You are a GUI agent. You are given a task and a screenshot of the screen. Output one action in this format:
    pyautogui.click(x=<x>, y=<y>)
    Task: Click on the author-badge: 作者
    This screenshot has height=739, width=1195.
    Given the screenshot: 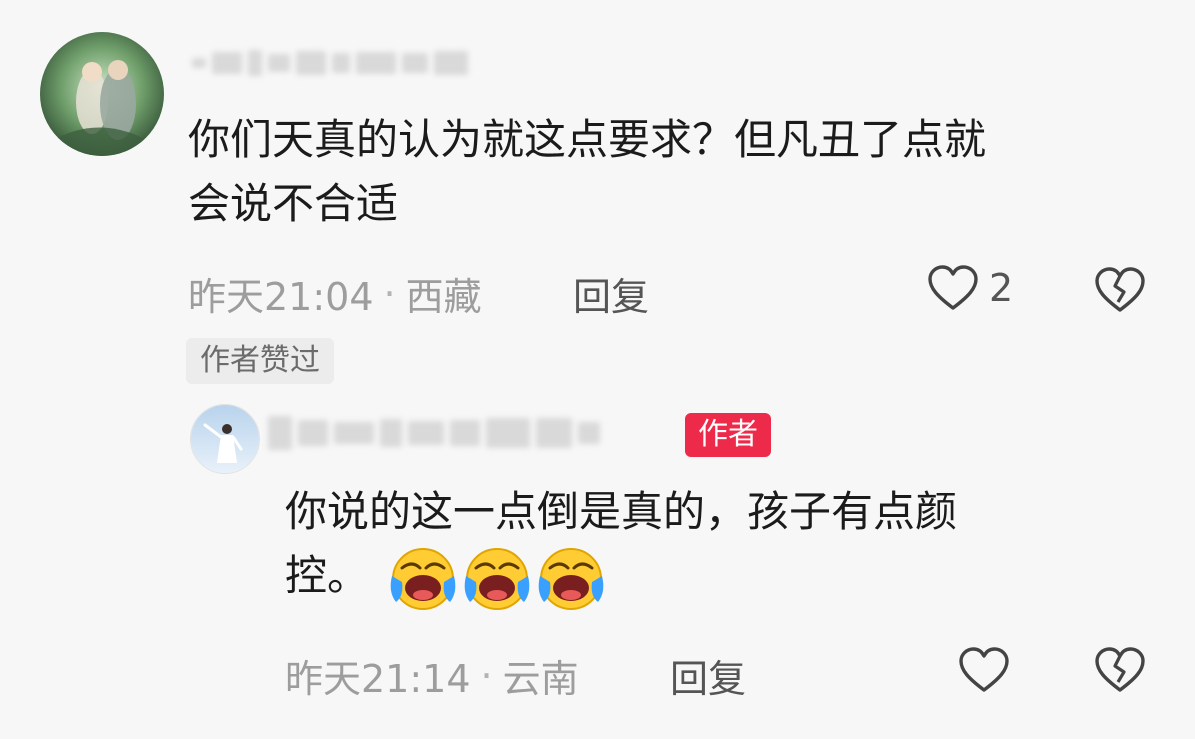 What is the action you would take?
    pyautogui.click(x=728, y=435)
    